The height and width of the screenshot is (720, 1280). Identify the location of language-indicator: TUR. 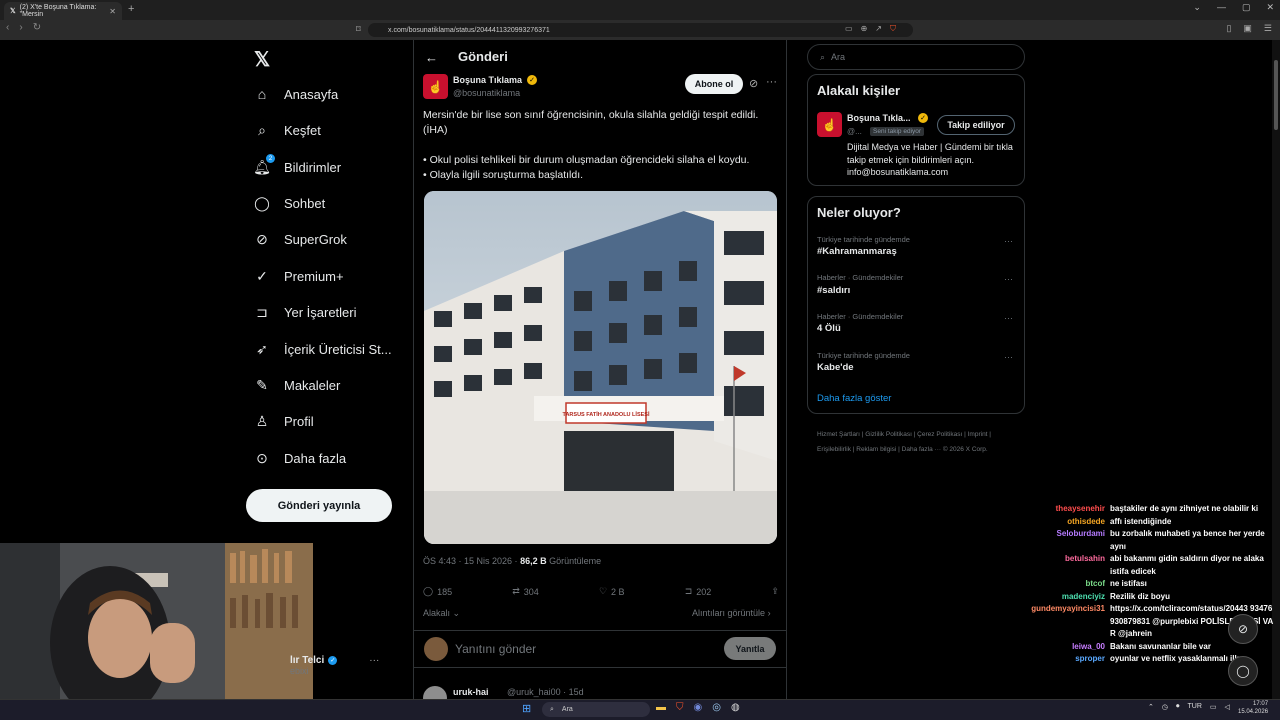
(1194, 707).